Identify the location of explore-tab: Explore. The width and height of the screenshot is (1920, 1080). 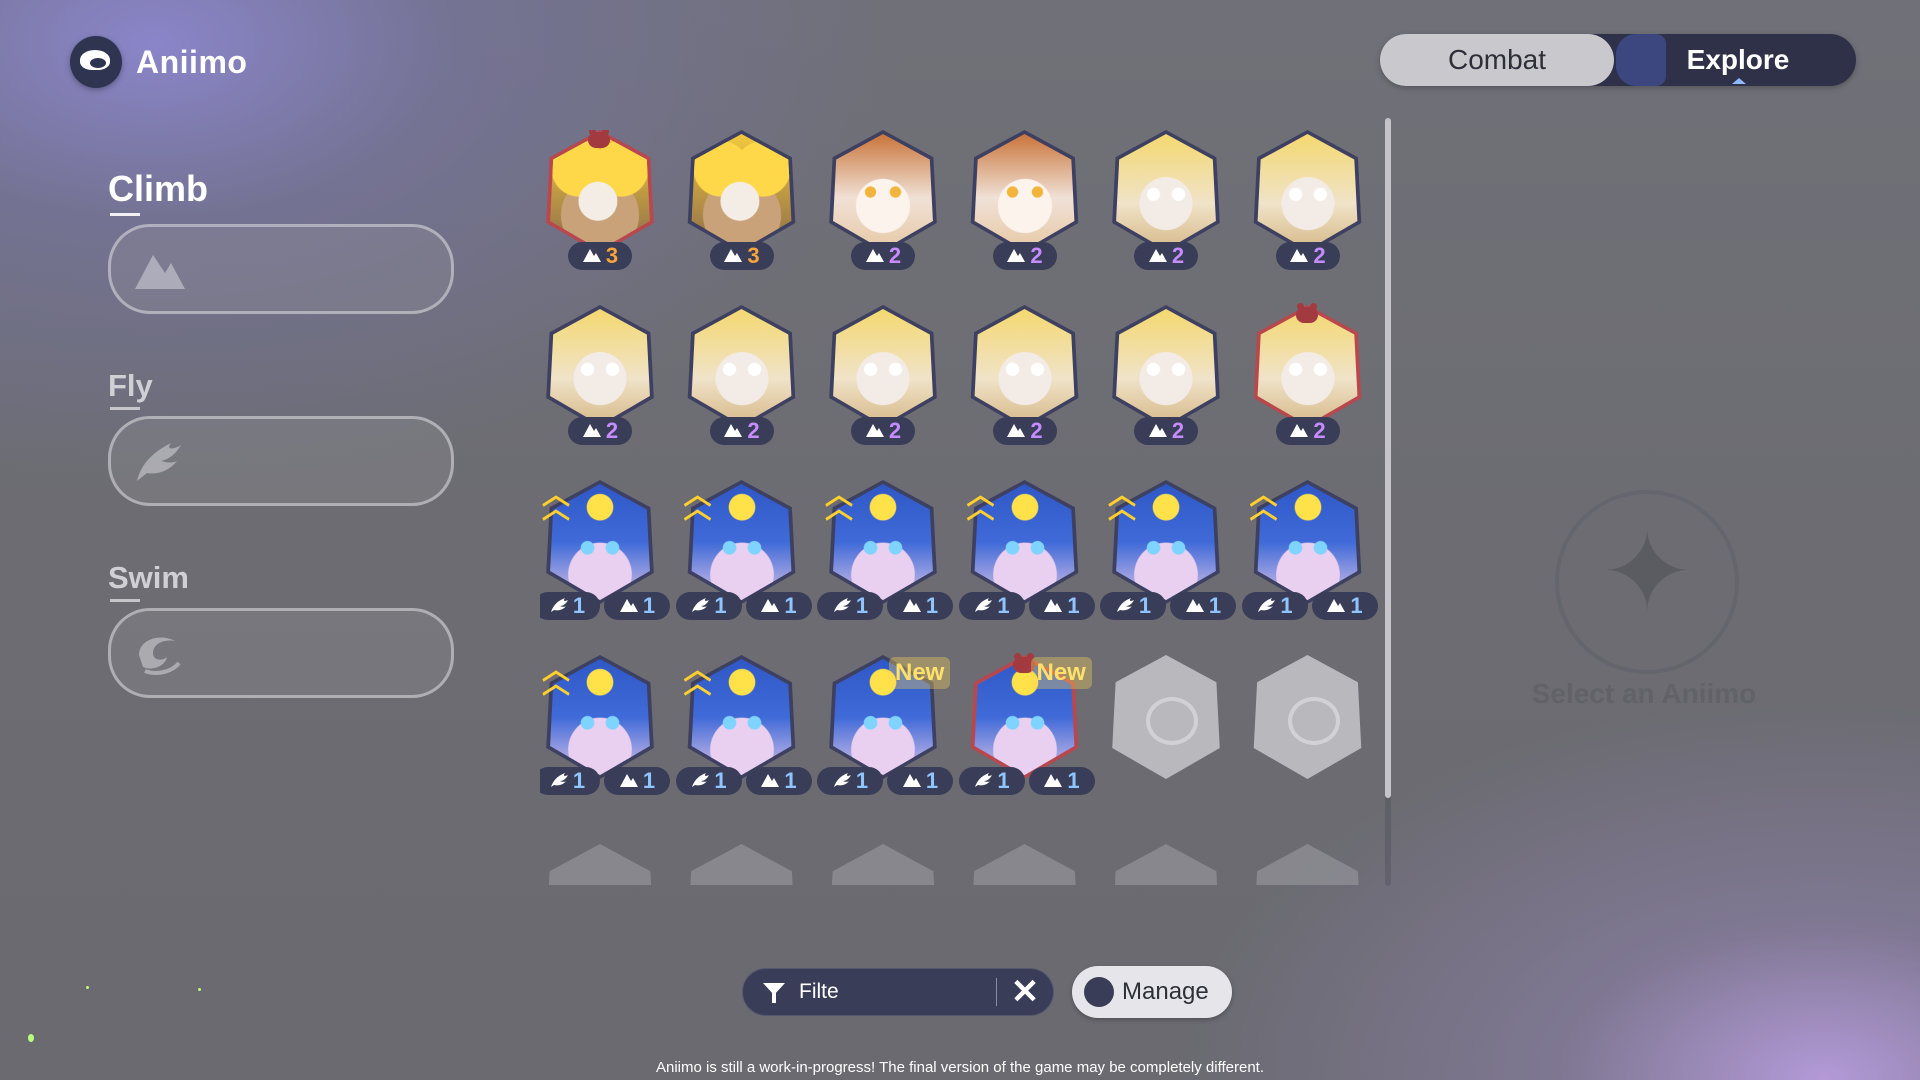
(1736, 60).